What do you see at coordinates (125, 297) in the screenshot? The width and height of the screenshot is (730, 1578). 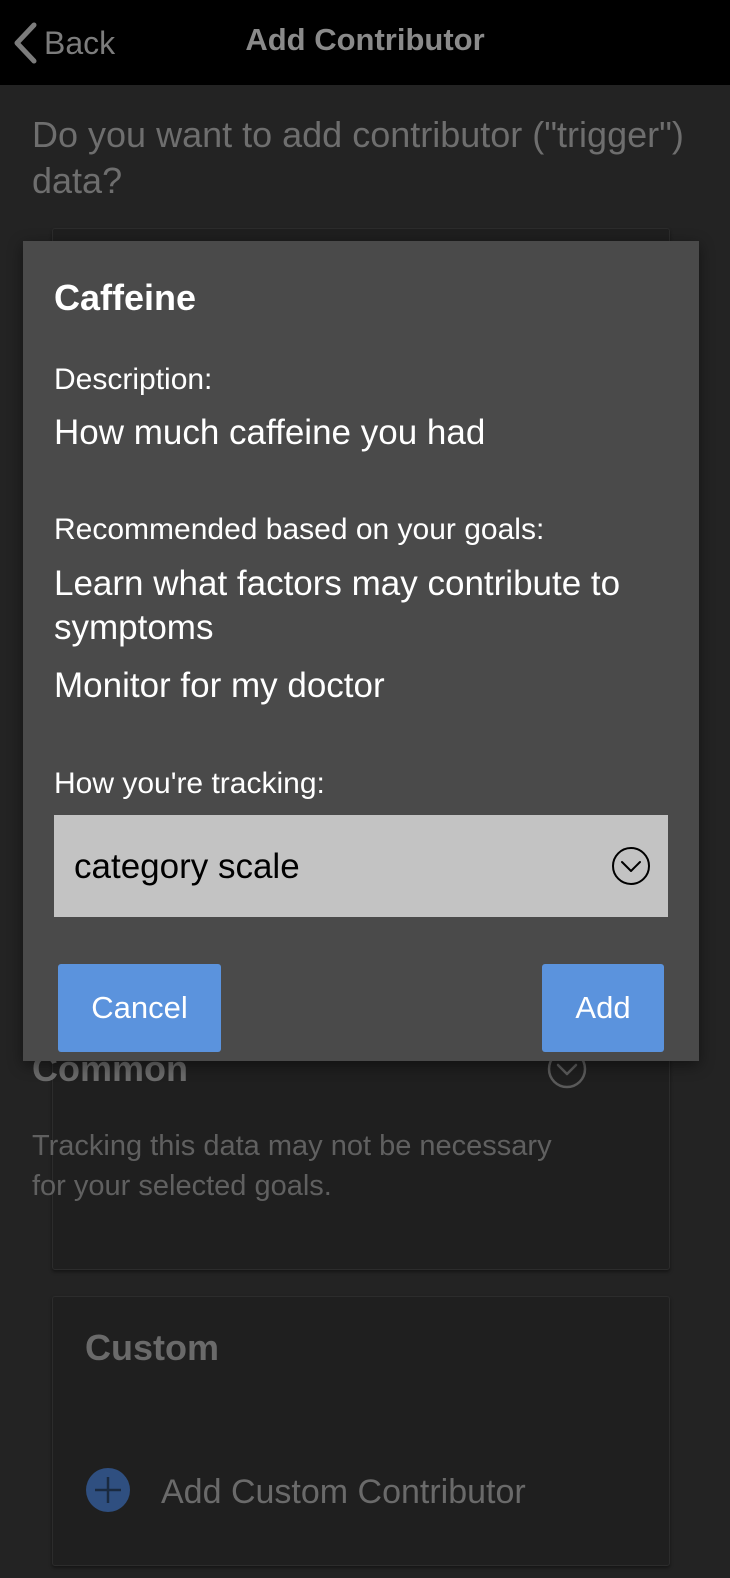 I see `modal-title: Caffeine` at bounding box center [125, 297].